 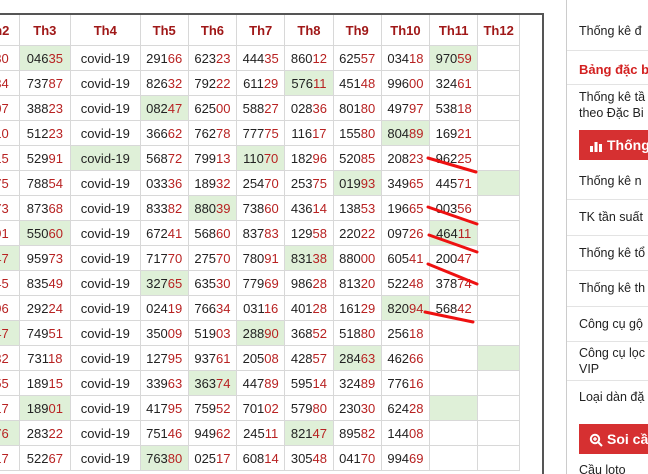 What do you see at coordinates (611, 217) in the screenshot?
I see `sidebar-item-tan-suat: TK tần suất` at bounding box center [611, 217].